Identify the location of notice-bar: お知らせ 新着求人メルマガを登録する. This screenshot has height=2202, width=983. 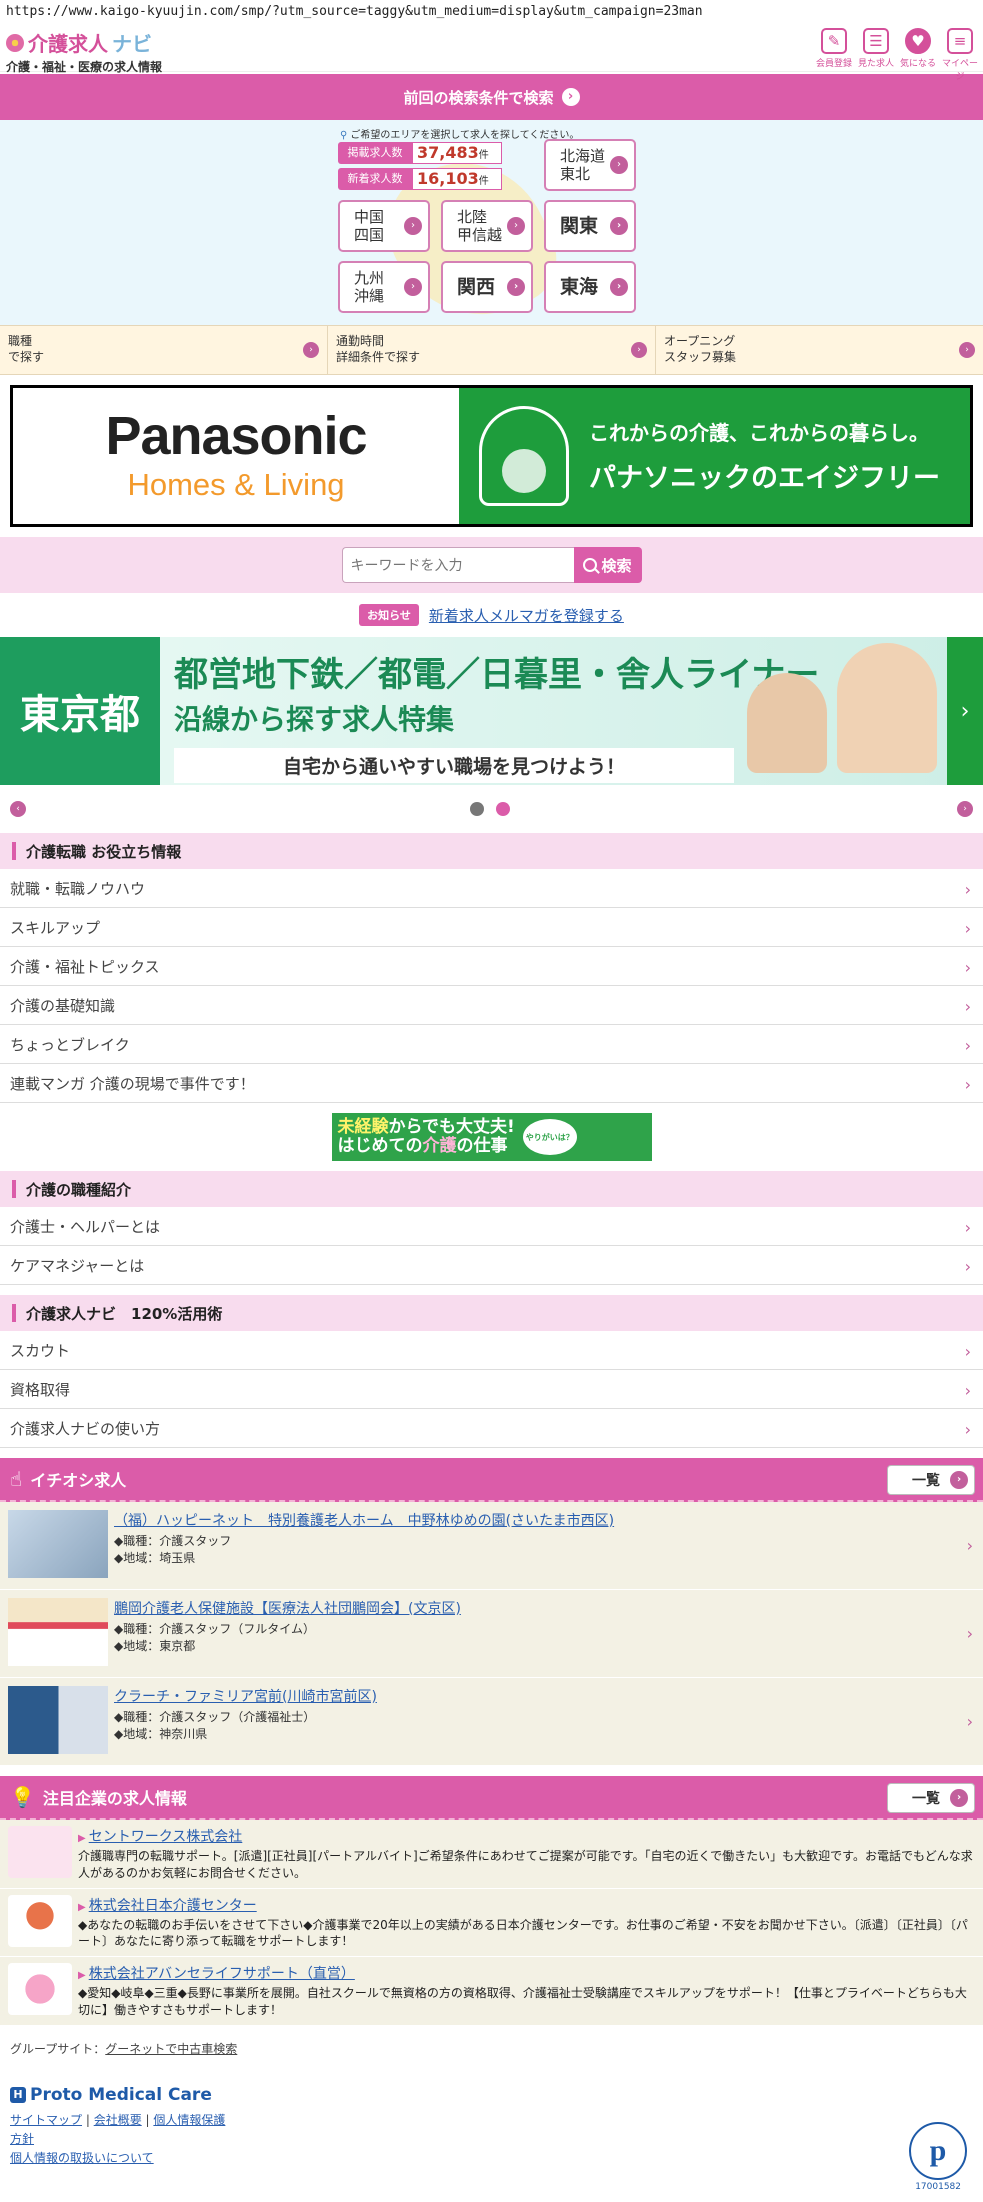
(491, 615).